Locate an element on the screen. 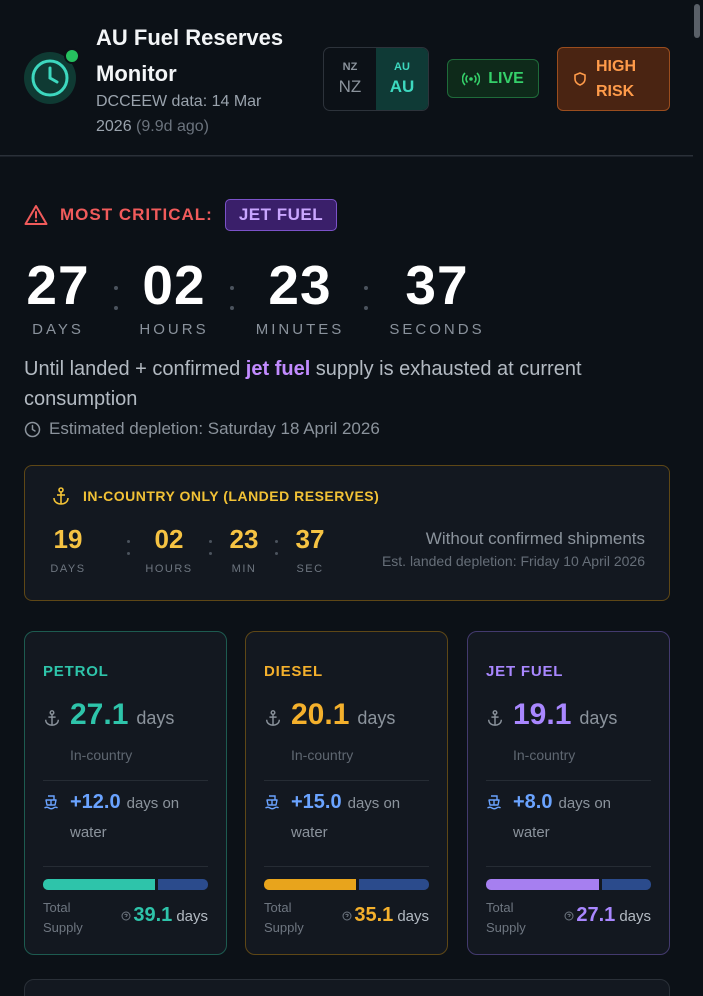 The width and height of the screenshot is (703, 996). scrollbar is located at coordinates (696, 498).